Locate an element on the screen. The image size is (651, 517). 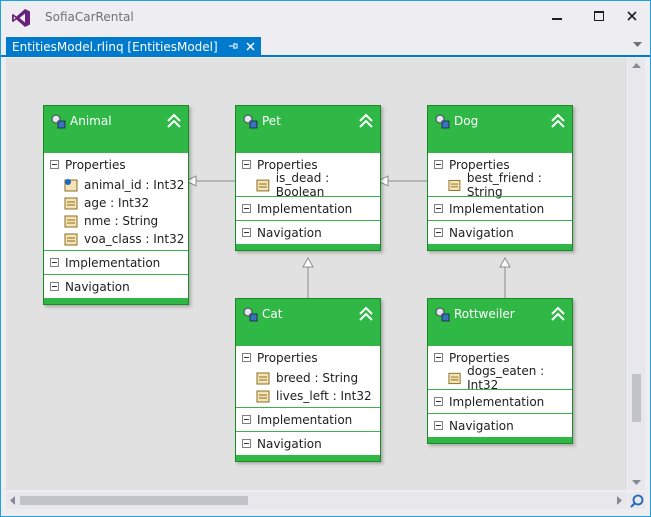
entity-name: Rottweiler is located at coordinates (484, 314).